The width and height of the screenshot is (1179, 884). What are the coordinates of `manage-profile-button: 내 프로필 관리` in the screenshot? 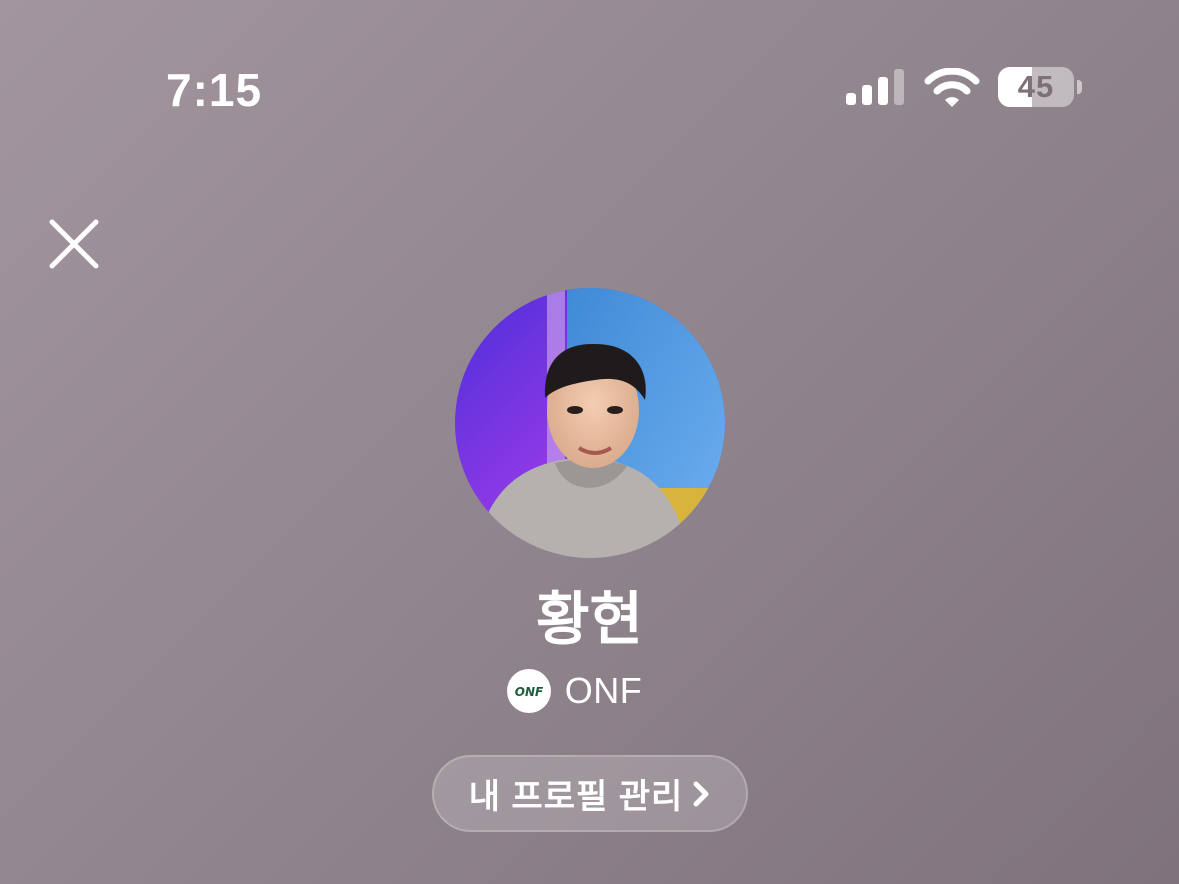 It's located at (590, 793).